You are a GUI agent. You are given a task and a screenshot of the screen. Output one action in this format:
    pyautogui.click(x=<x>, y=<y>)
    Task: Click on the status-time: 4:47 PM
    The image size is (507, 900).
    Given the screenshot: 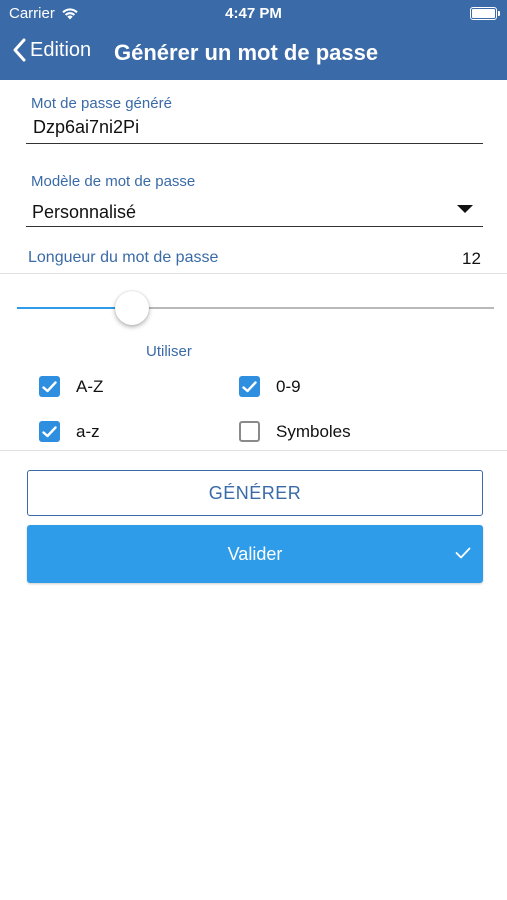 What is the action you would take?
    pyautogui.click(x=253, y=13)
    